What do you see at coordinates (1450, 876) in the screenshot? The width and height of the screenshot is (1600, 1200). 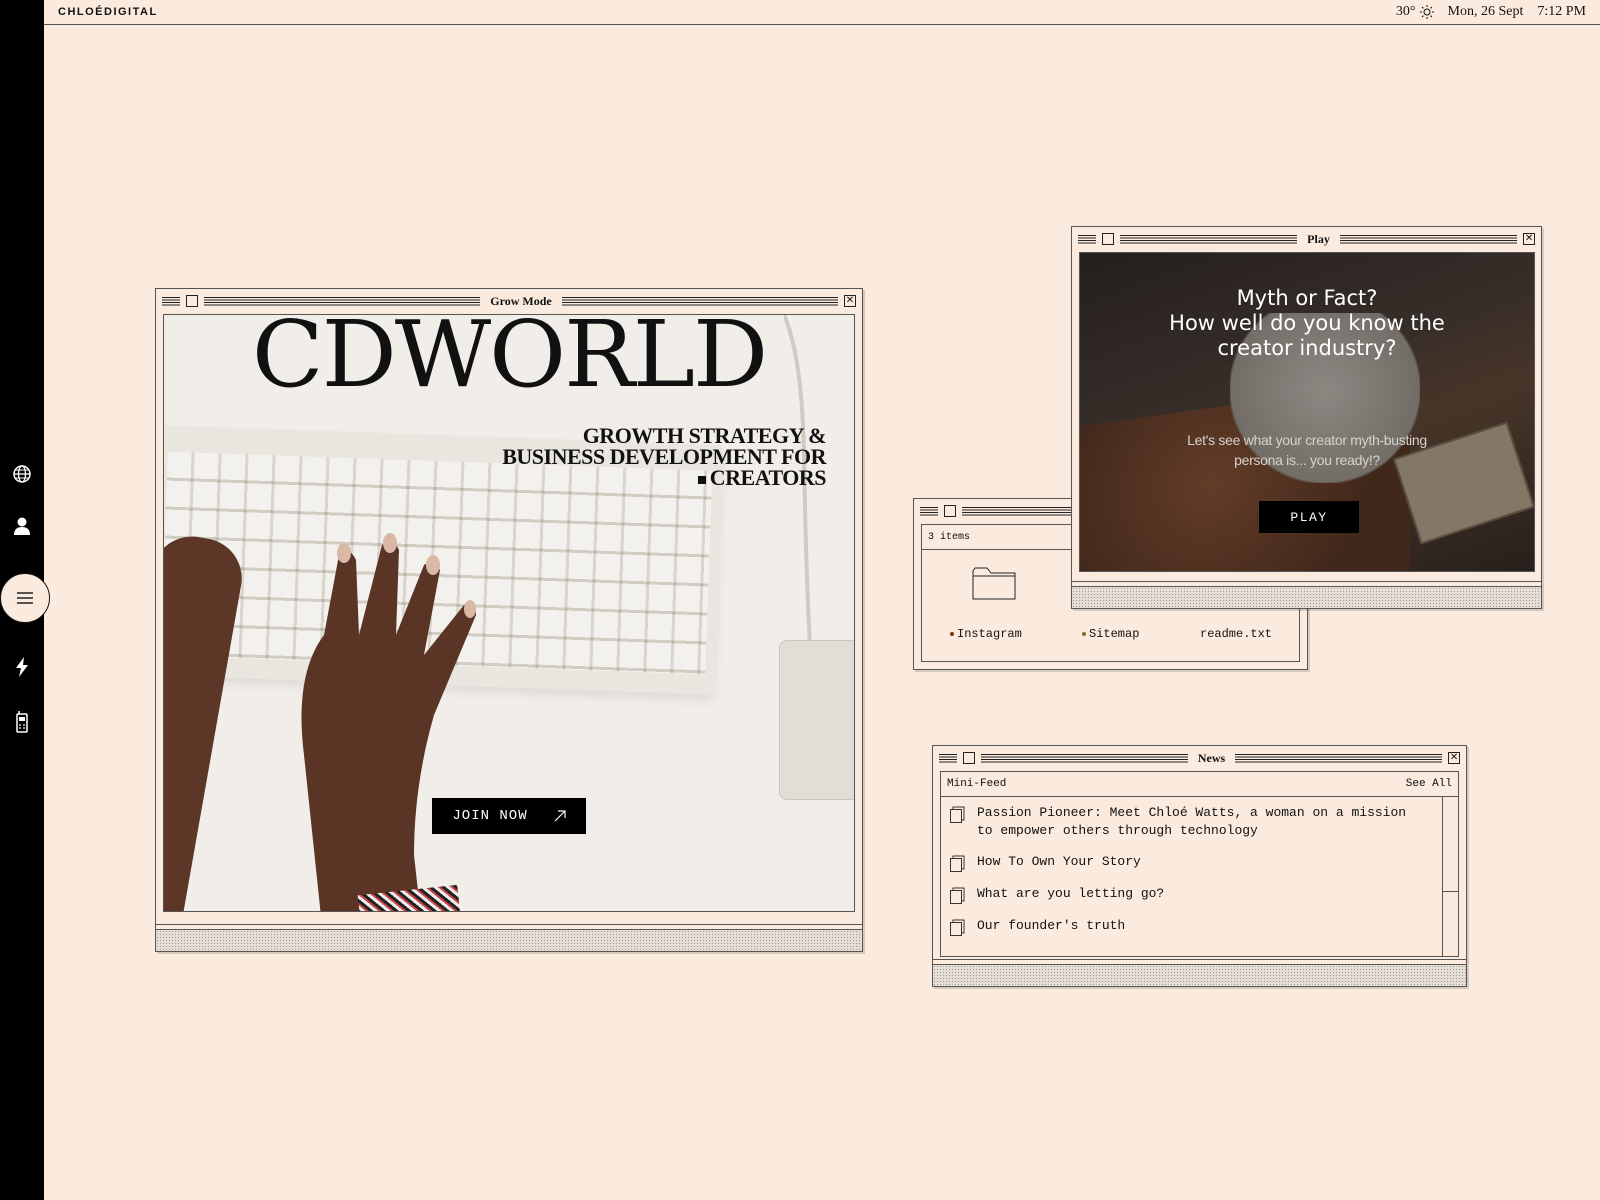 I see `news-scrollbar` at bounding box center [1450, 876].